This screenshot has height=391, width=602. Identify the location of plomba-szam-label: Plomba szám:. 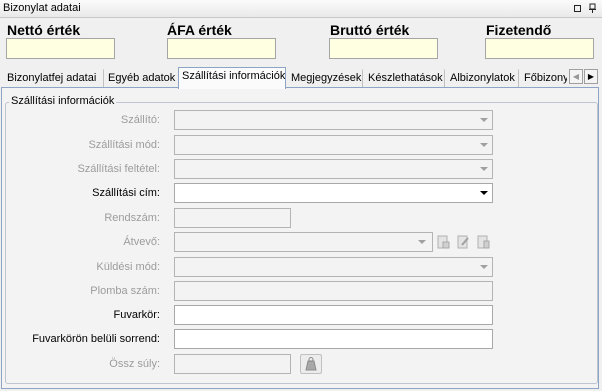
(125, 291).